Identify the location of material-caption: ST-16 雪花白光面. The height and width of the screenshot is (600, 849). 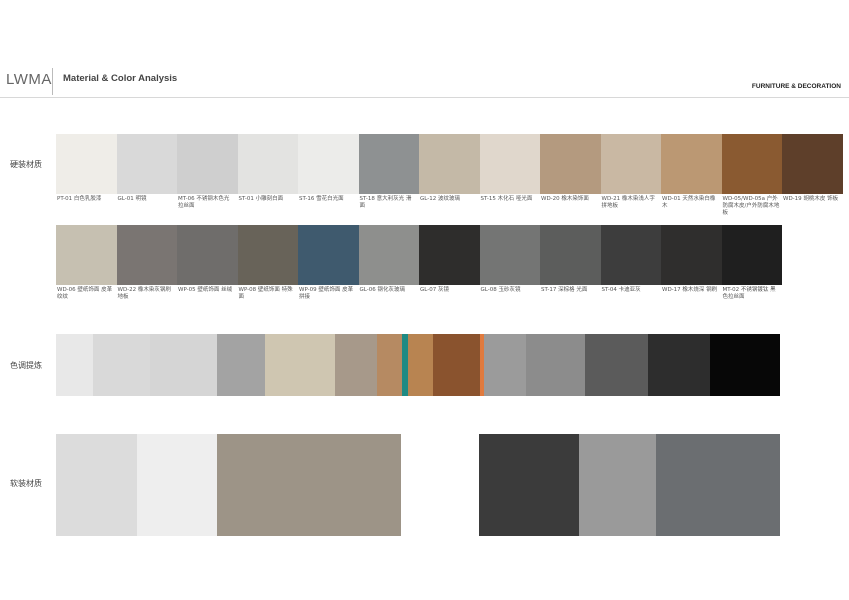
(321, 199).